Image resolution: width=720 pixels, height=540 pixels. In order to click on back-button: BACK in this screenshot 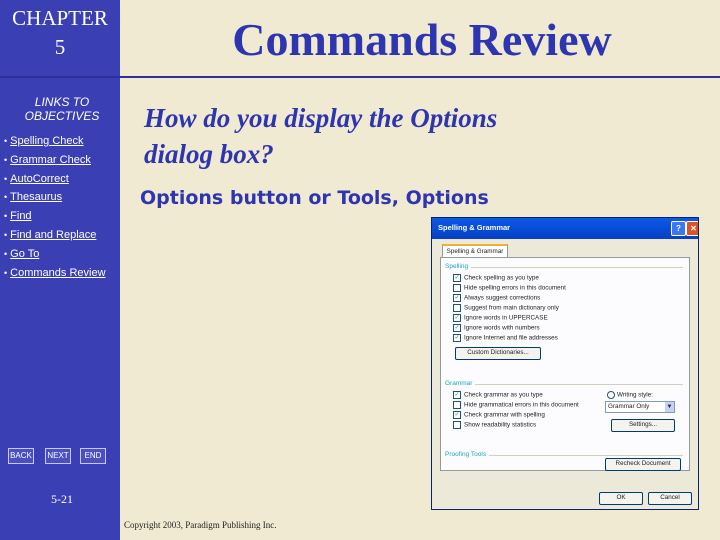, I will do `click(21, 456)`.